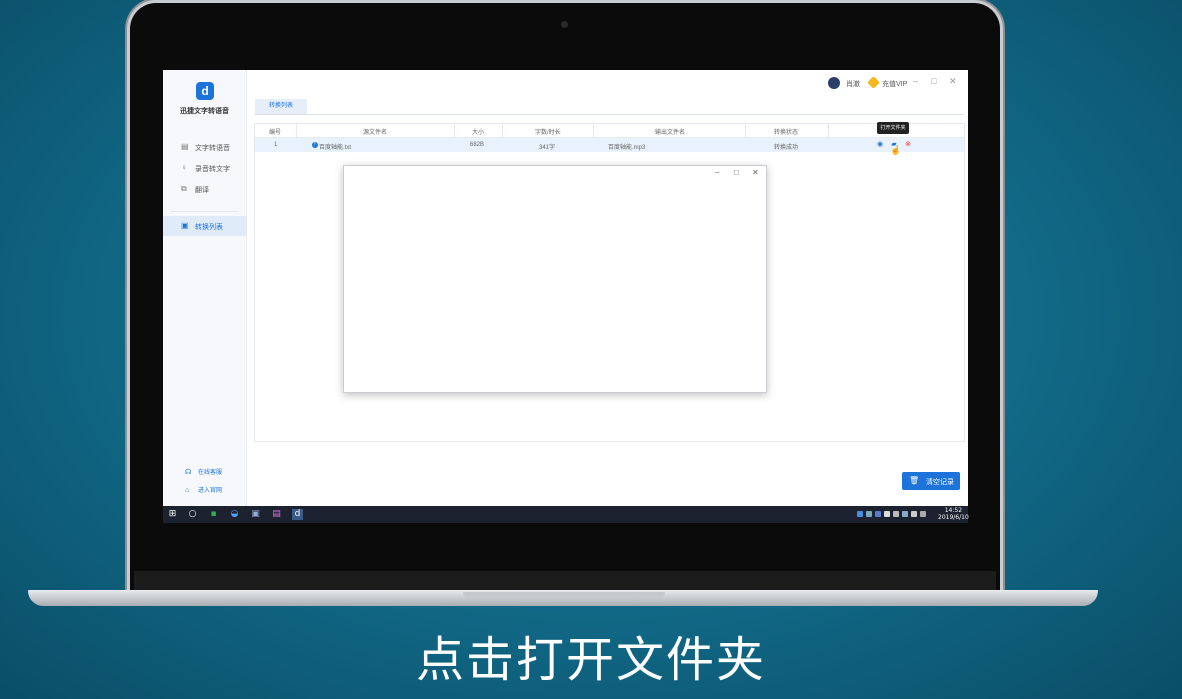 The image size is (1182, 699). Describe the element at coordinates (315, 145) in the screenshot. I see `info-icon: !` at that location.